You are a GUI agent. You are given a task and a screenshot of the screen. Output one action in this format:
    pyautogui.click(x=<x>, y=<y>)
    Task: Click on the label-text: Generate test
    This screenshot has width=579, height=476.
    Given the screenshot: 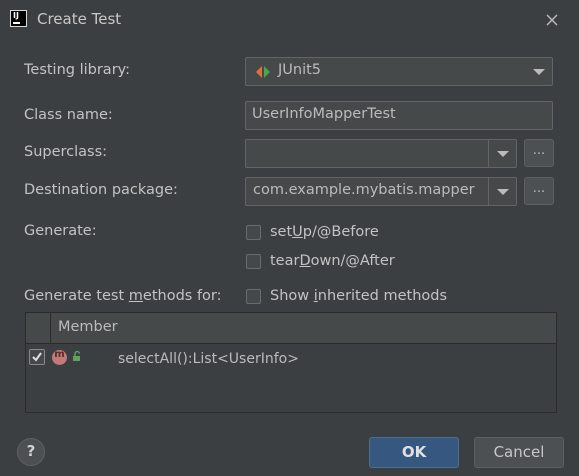 What is the action you would take?
    pyautogui.click(x=76, y=296)
    